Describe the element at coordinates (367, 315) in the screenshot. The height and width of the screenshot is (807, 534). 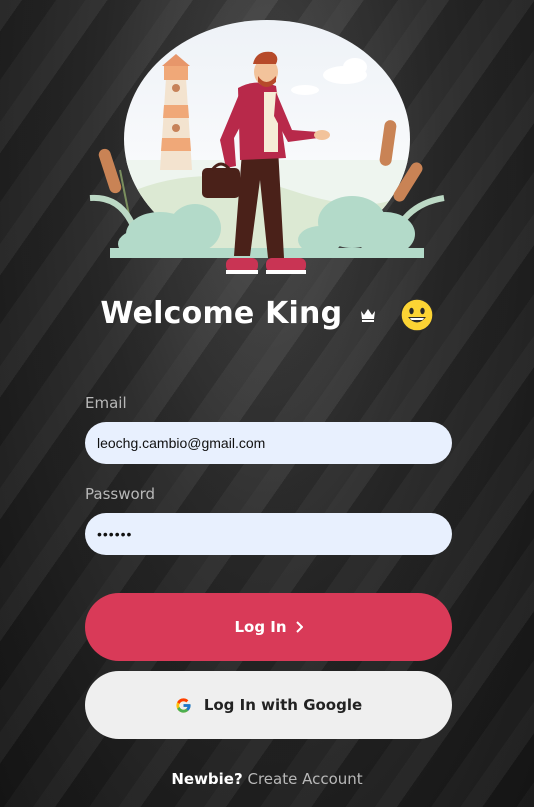
I see `crown-icon` at that location.